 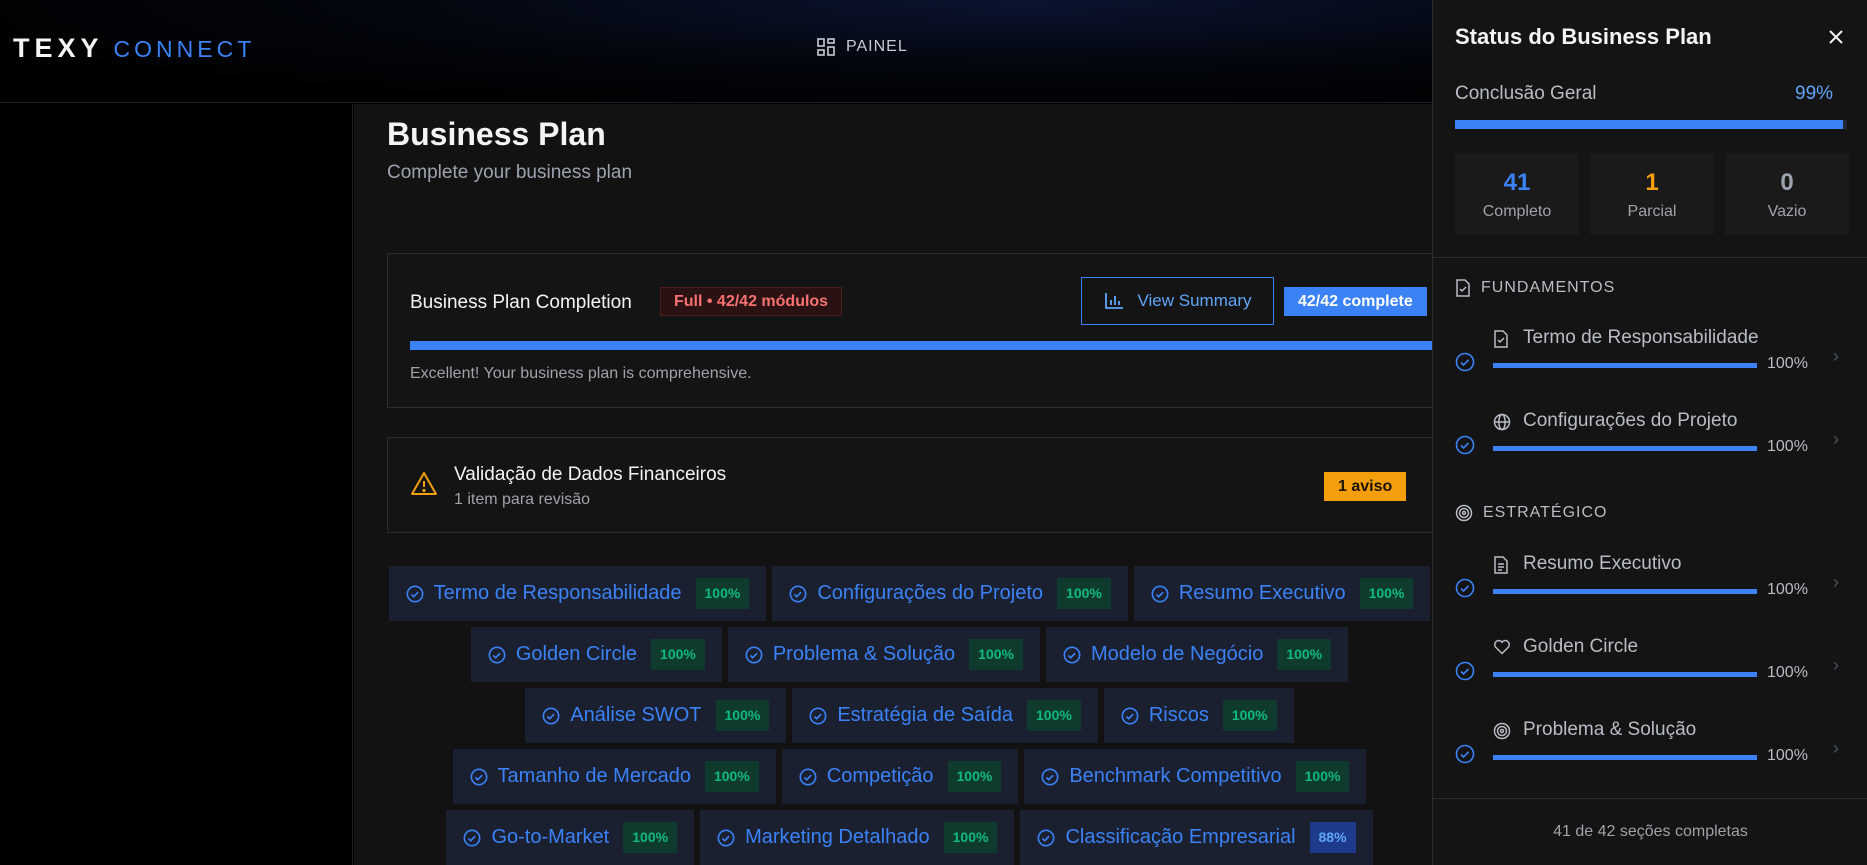 What do you see at coordinates (930, 593) in the screenshot?
I see `chip-label: Configurações do Projeto` at bounding box center [930, 593].